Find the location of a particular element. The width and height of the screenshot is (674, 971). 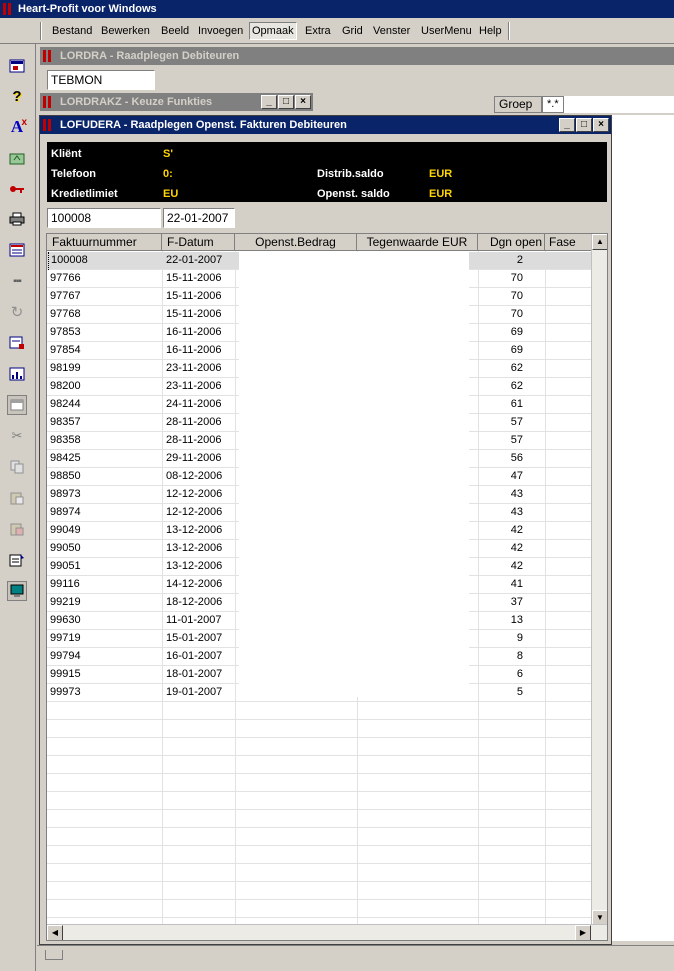

scroll-left-button: ◀ is located at coordinates (55, 932).